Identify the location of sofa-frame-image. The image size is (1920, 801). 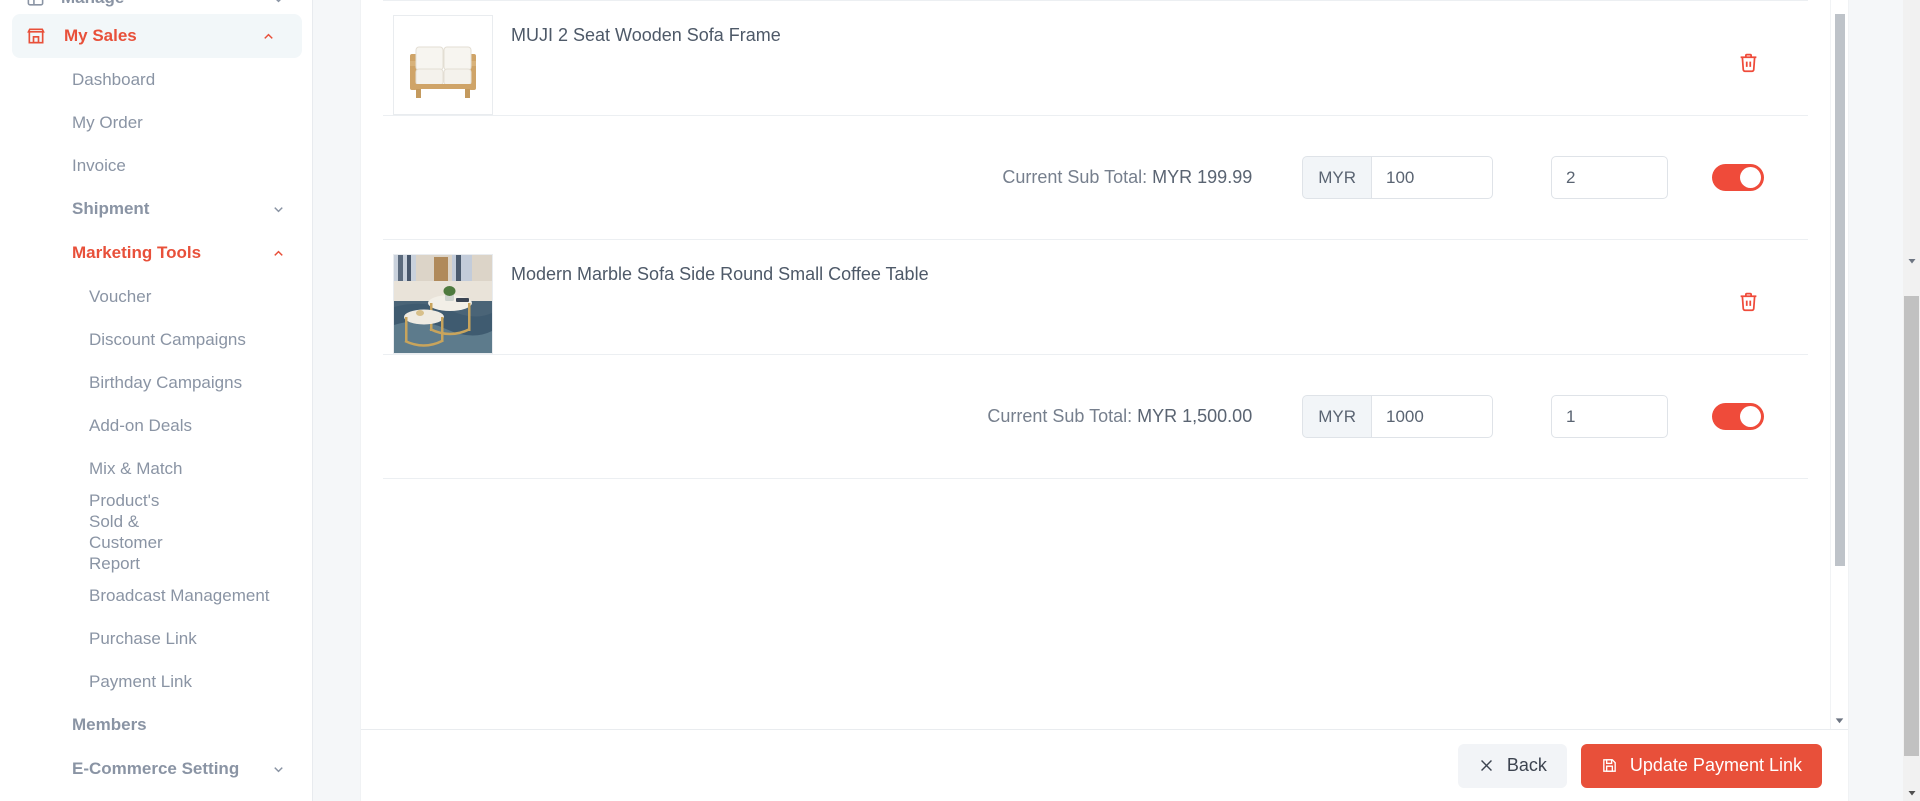
(443, 65).